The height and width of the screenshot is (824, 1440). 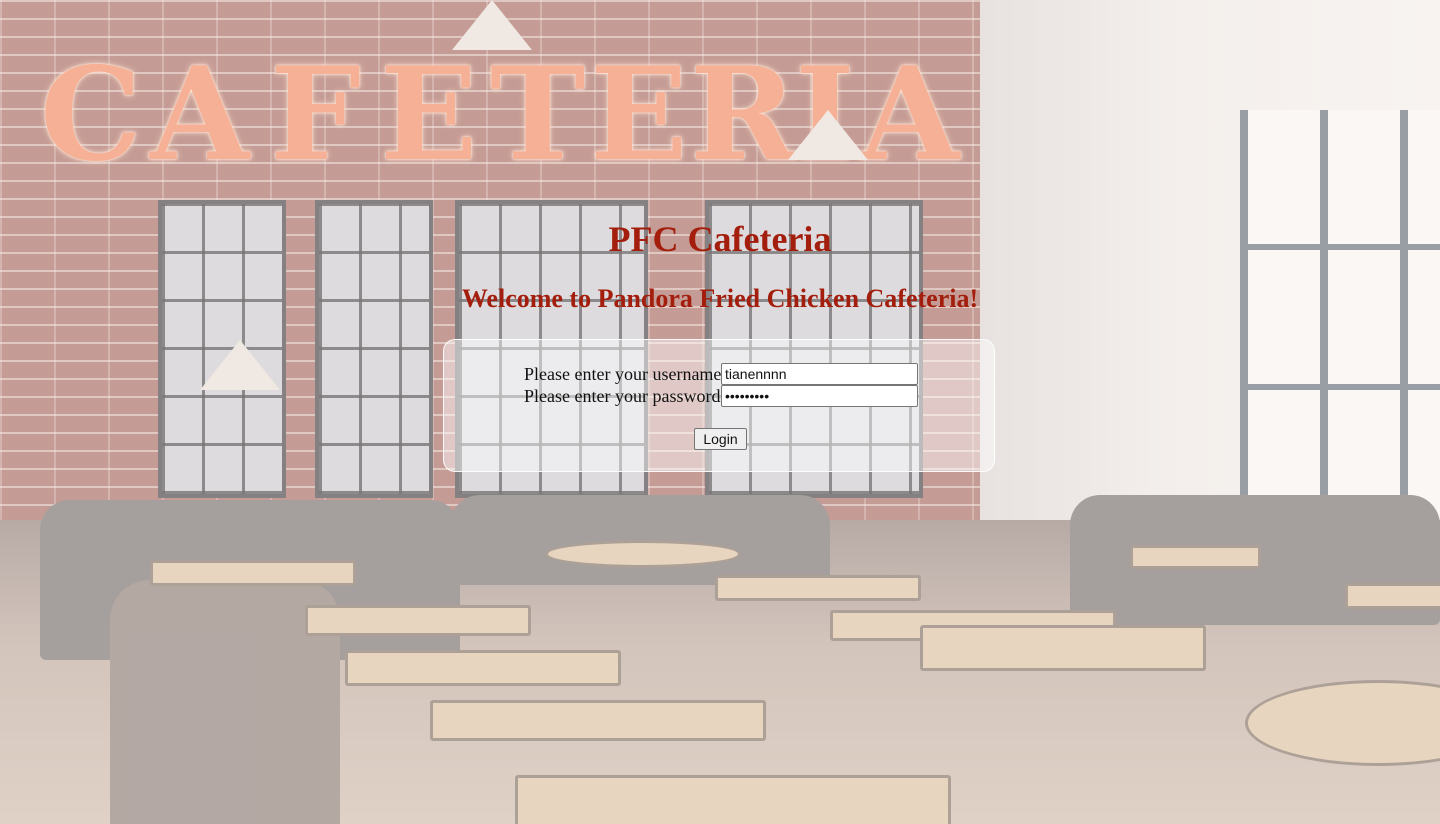 What do you see at coordinates (622, 395) in the screenshot?
I see `password-label: Please enter your password` at bounding box center [622, 395].